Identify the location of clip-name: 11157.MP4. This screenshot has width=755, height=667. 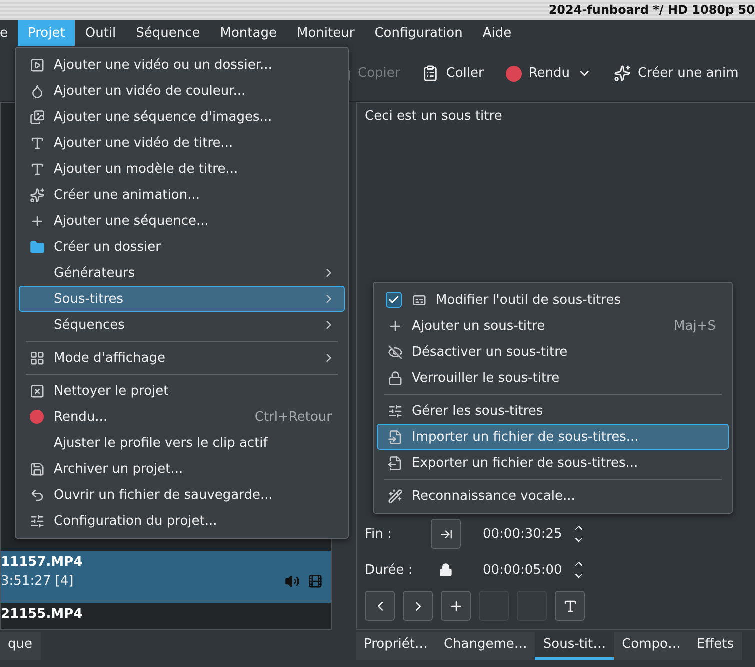
(42, 562).